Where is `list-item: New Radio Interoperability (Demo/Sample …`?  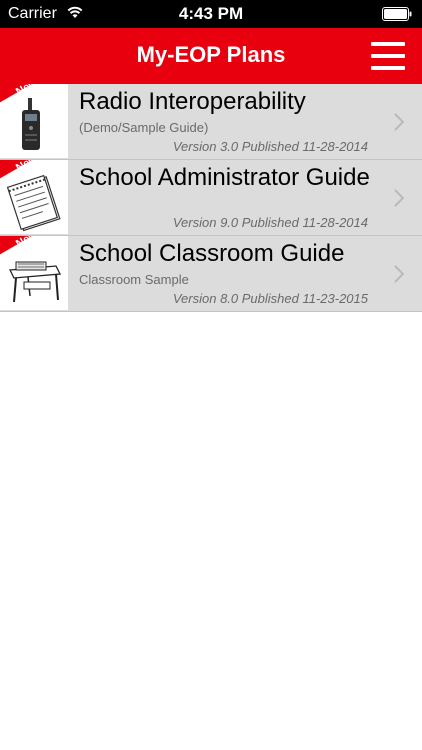
list-item: New Radio Interoperability (Demo/Sample … is located at coordinates (211, 122).